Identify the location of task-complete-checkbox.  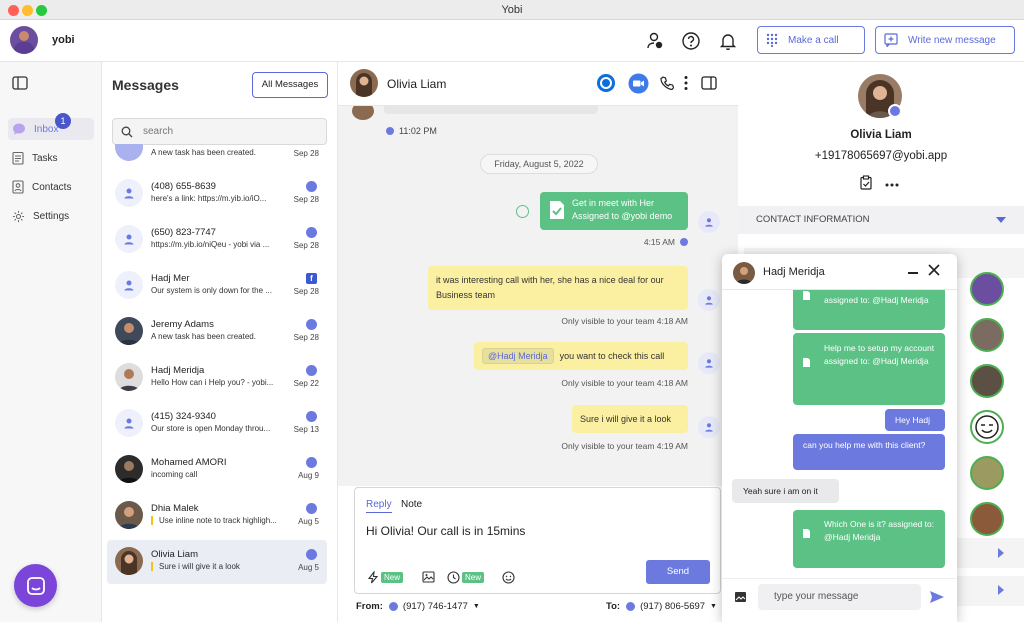
(522, 211).